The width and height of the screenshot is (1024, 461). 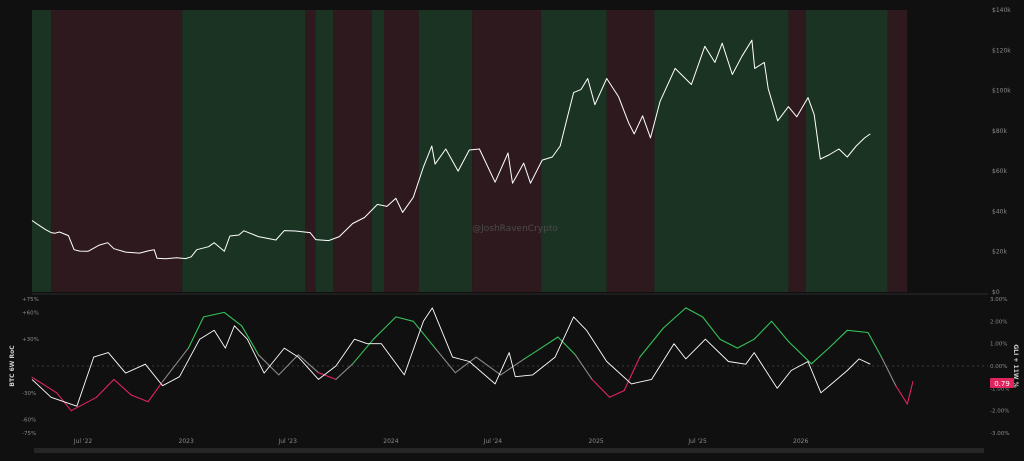 I want to click on gli-tick-label: -2.00%, so click(x=999, y=412).